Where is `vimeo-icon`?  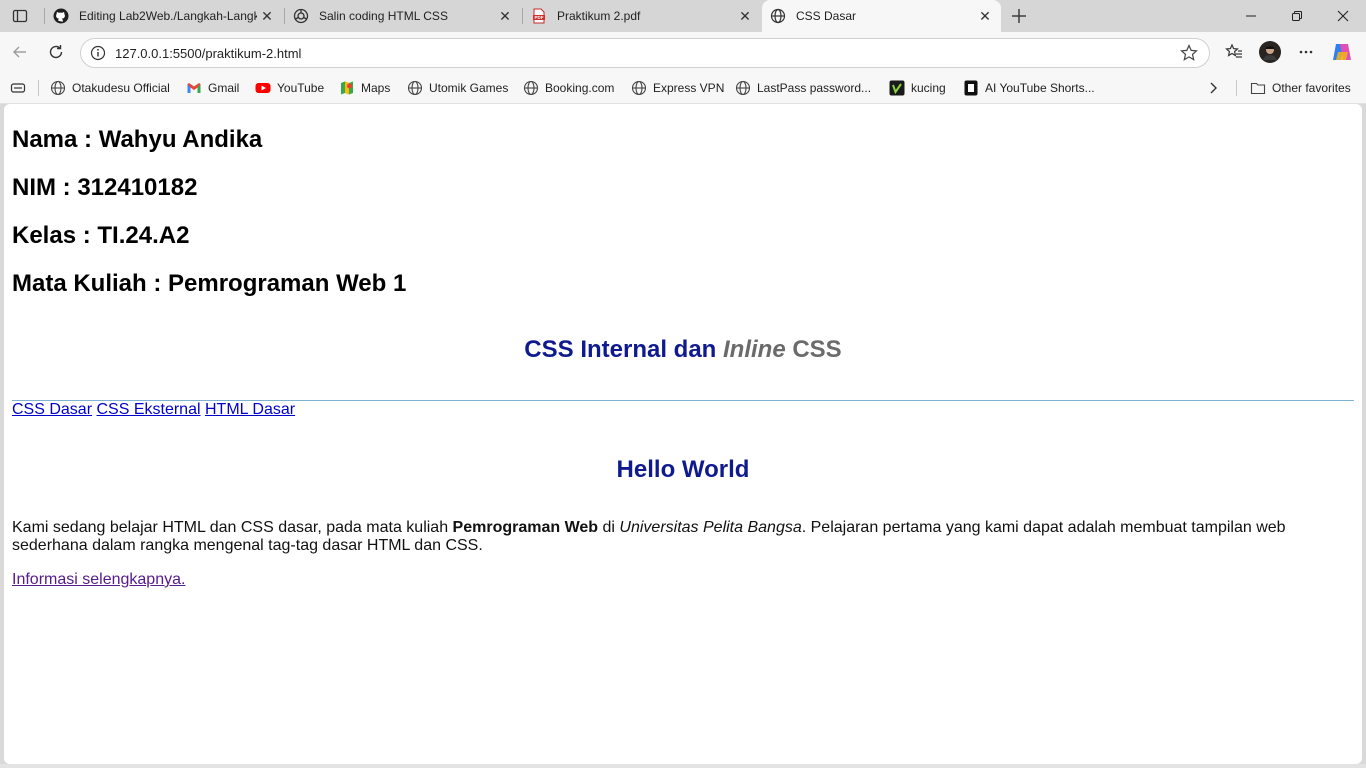
vimeo-icon is located at coordinates (897, 88).